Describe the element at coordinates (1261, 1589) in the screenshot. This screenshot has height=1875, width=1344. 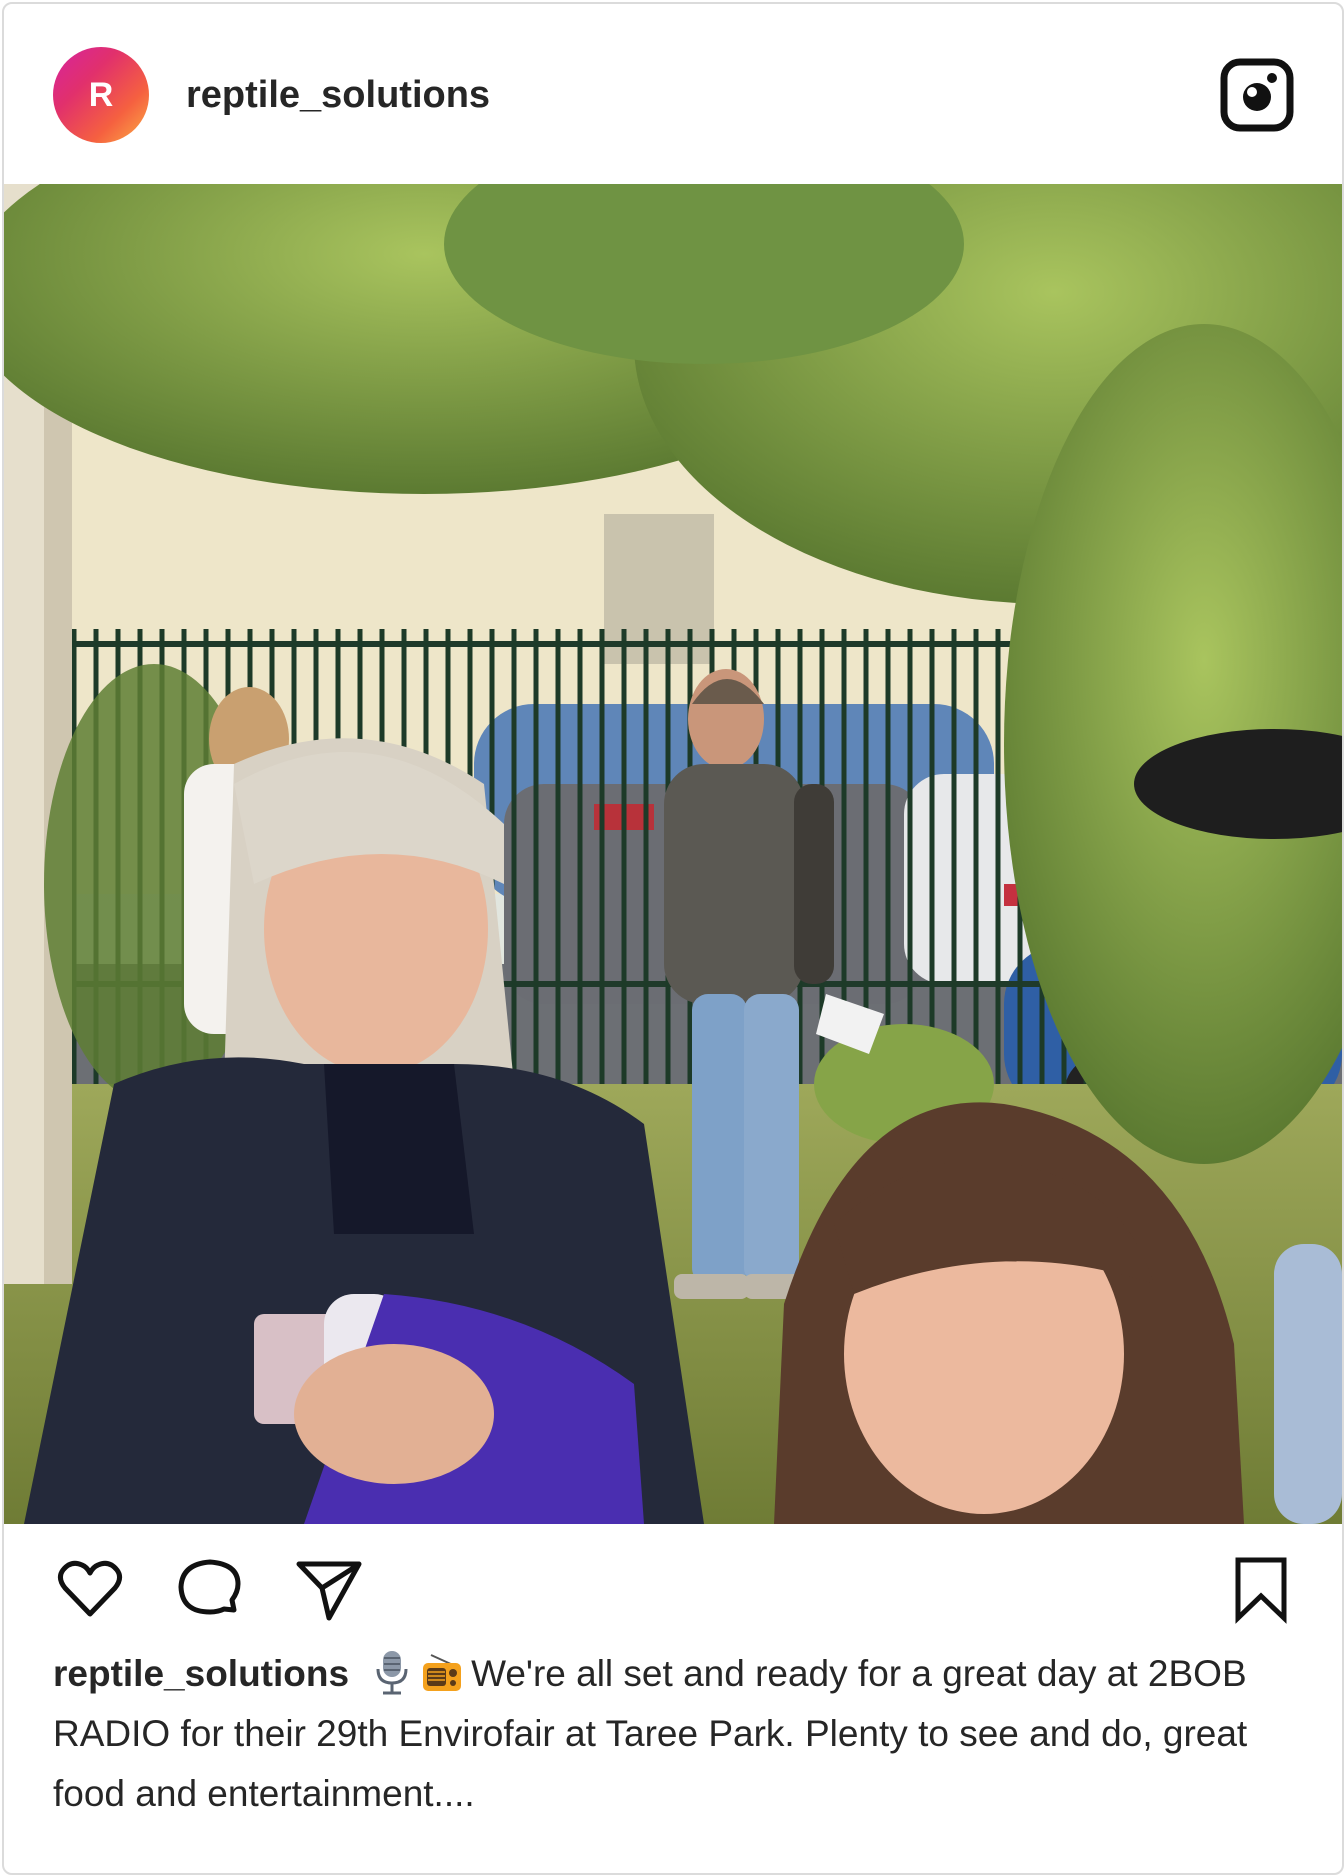
I see `bookmark-icon` at that location.